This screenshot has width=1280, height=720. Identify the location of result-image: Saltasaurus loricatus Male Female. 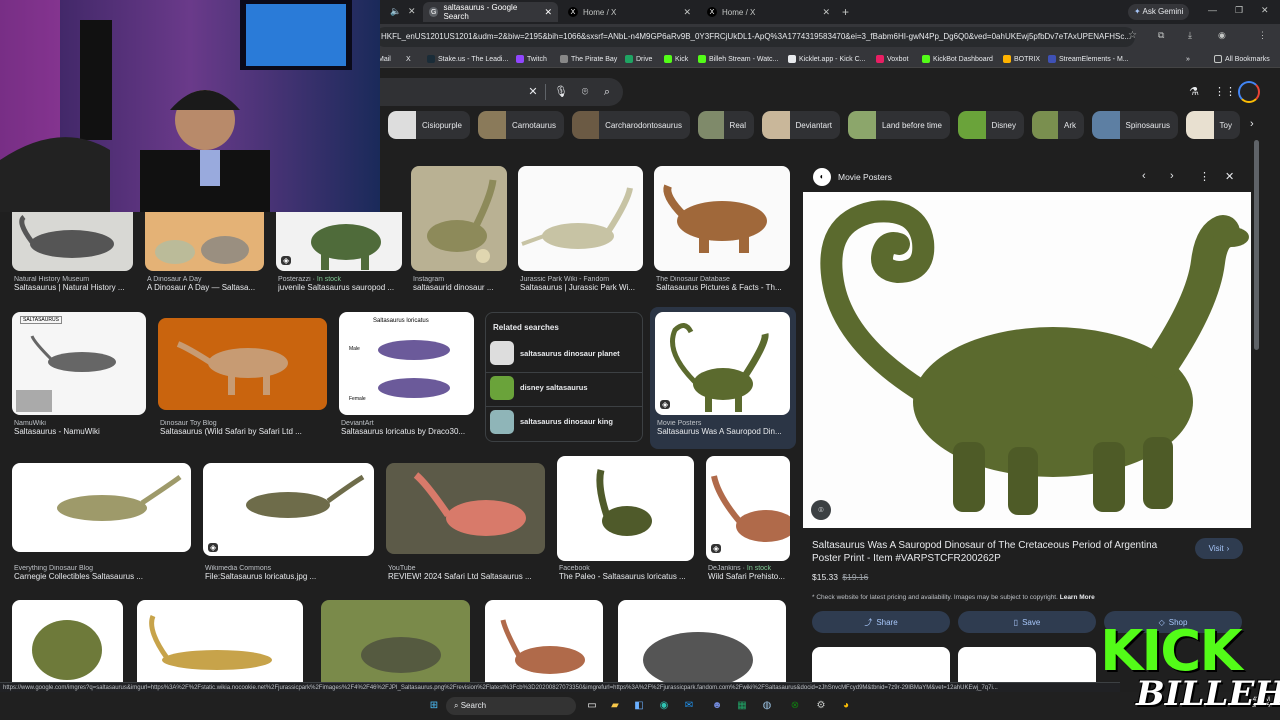
(406, 363).